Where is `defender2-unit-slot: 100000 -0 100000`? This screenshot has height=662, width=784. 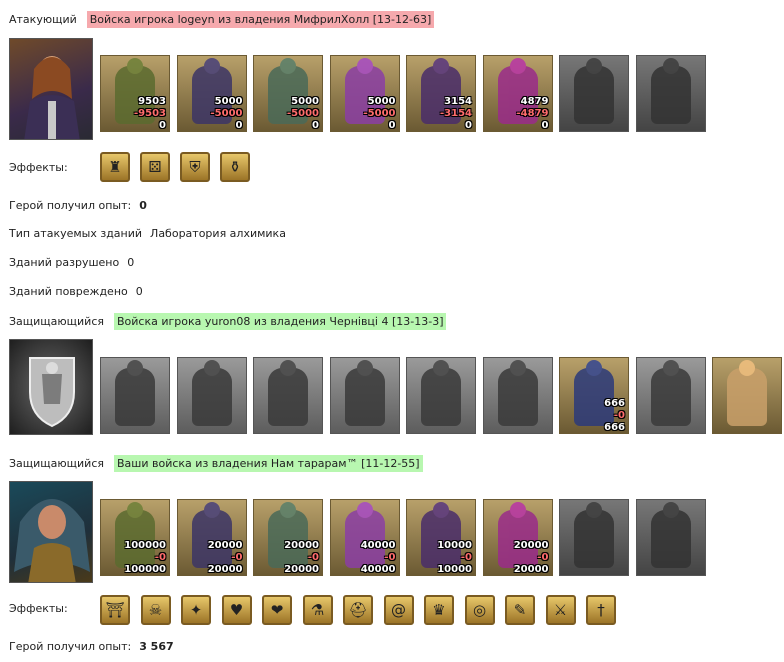 defender2-unit-slot: 100000 -0 100000 is located at coordinates (135, 537).